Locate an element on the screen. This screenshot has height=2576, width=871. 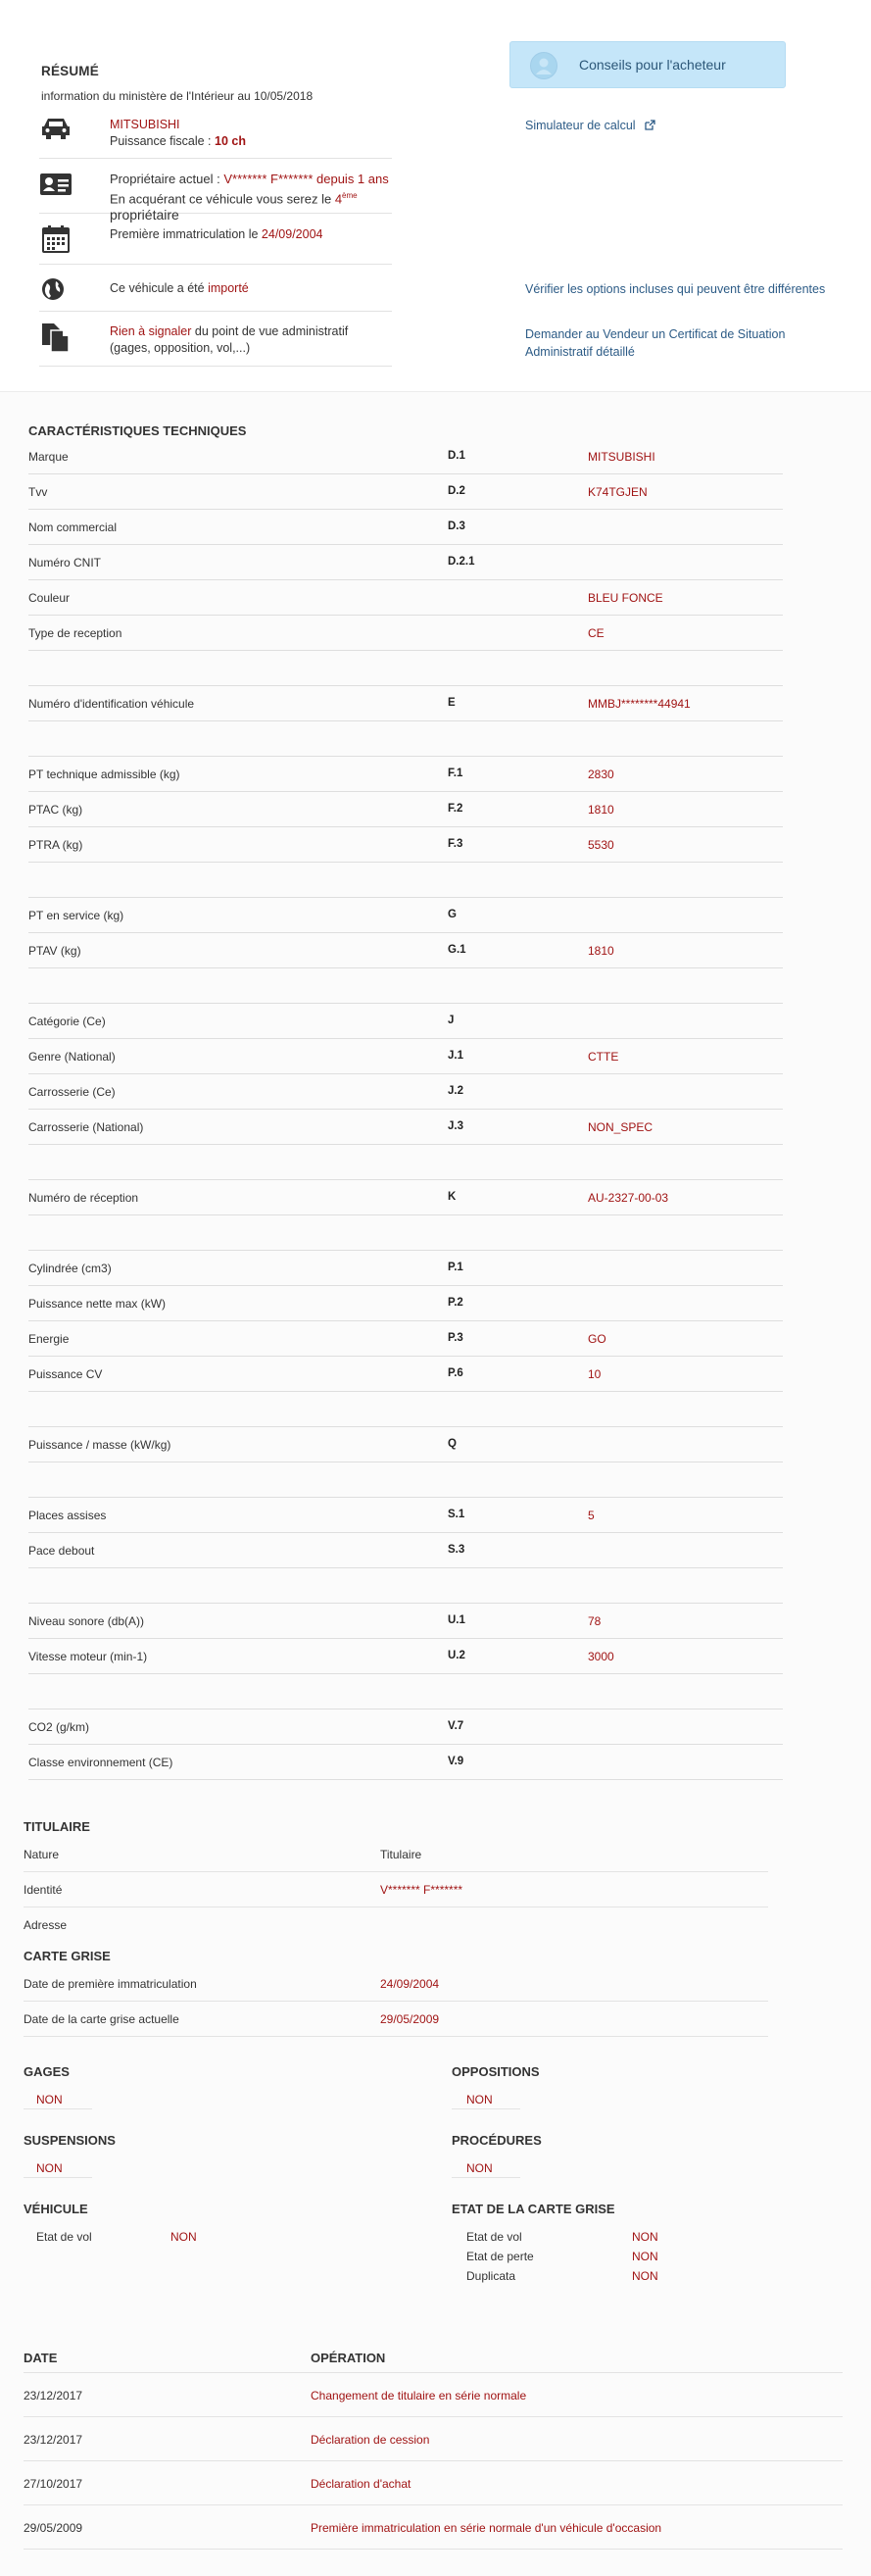
tech-row: PT en service (kg) G is located at coordinates (406, 915).